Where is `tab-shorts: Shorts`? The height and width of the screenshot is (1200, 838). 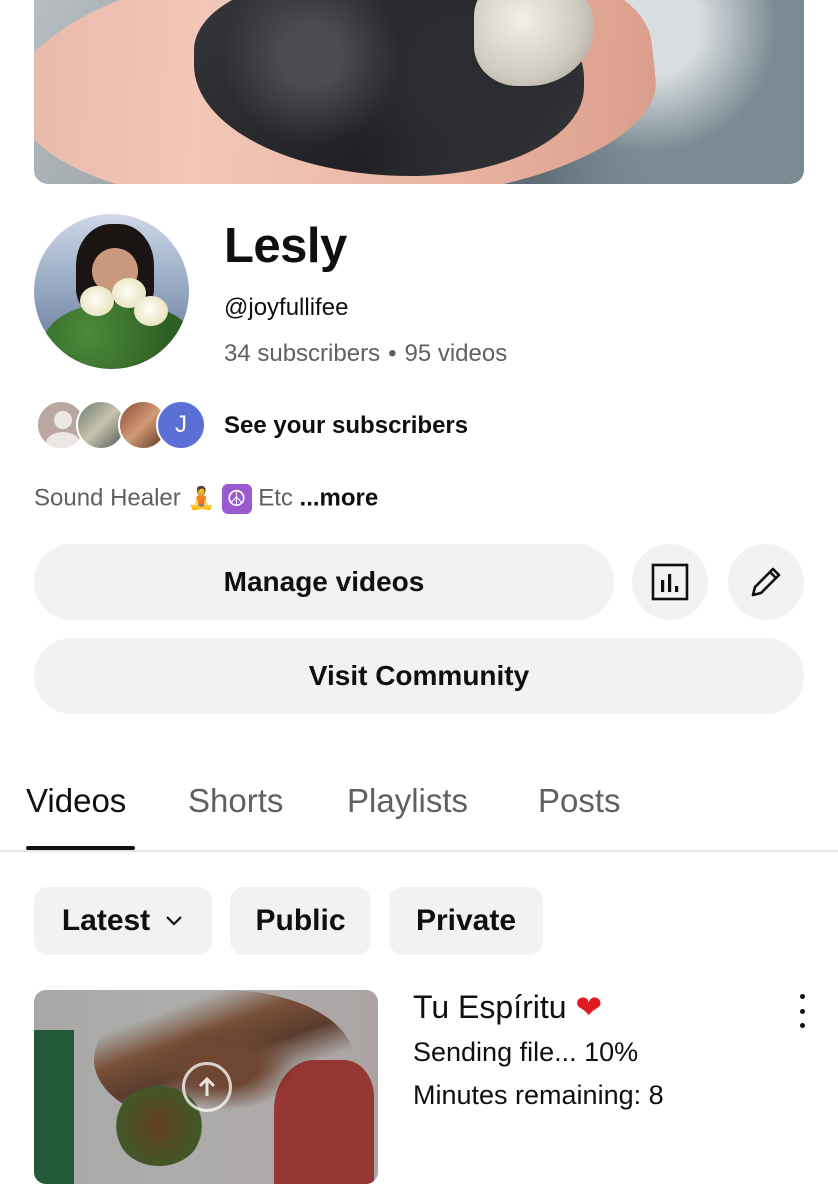
tab-shorts: Shorts is located at coordinates (235, 801).